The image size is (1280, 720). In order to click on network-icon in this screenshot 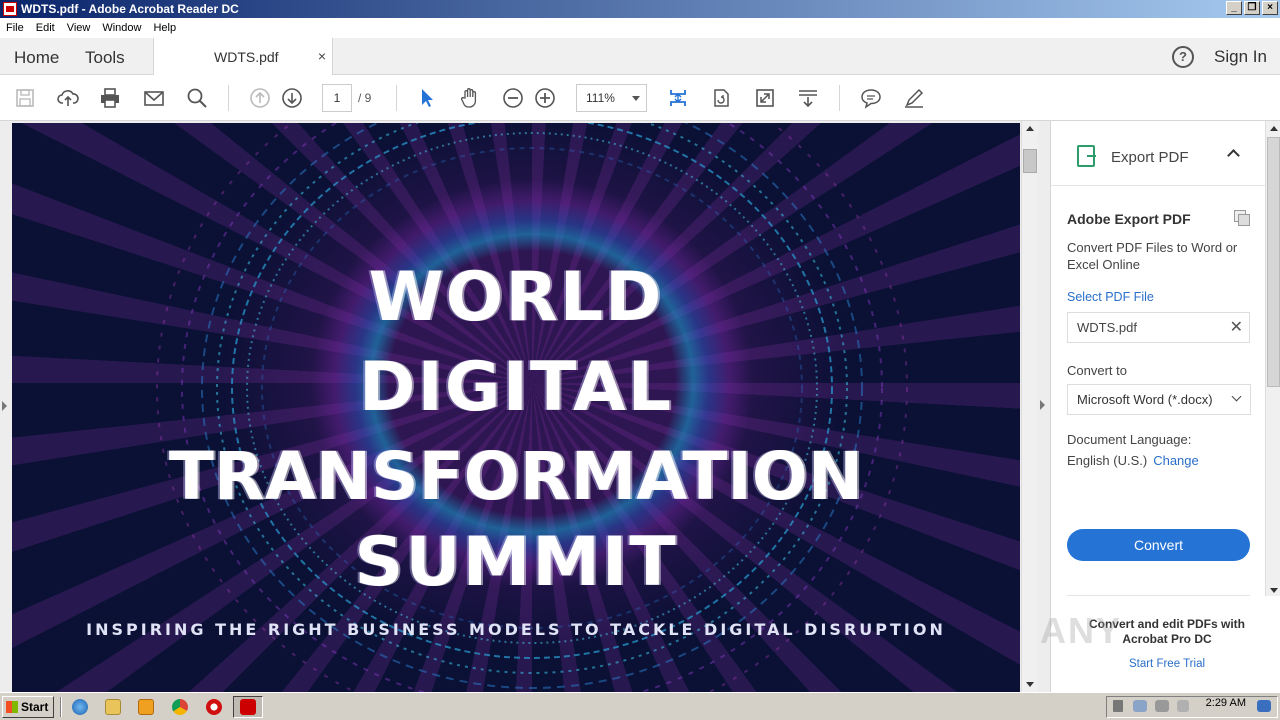, I will do `click(1140, 706)`.